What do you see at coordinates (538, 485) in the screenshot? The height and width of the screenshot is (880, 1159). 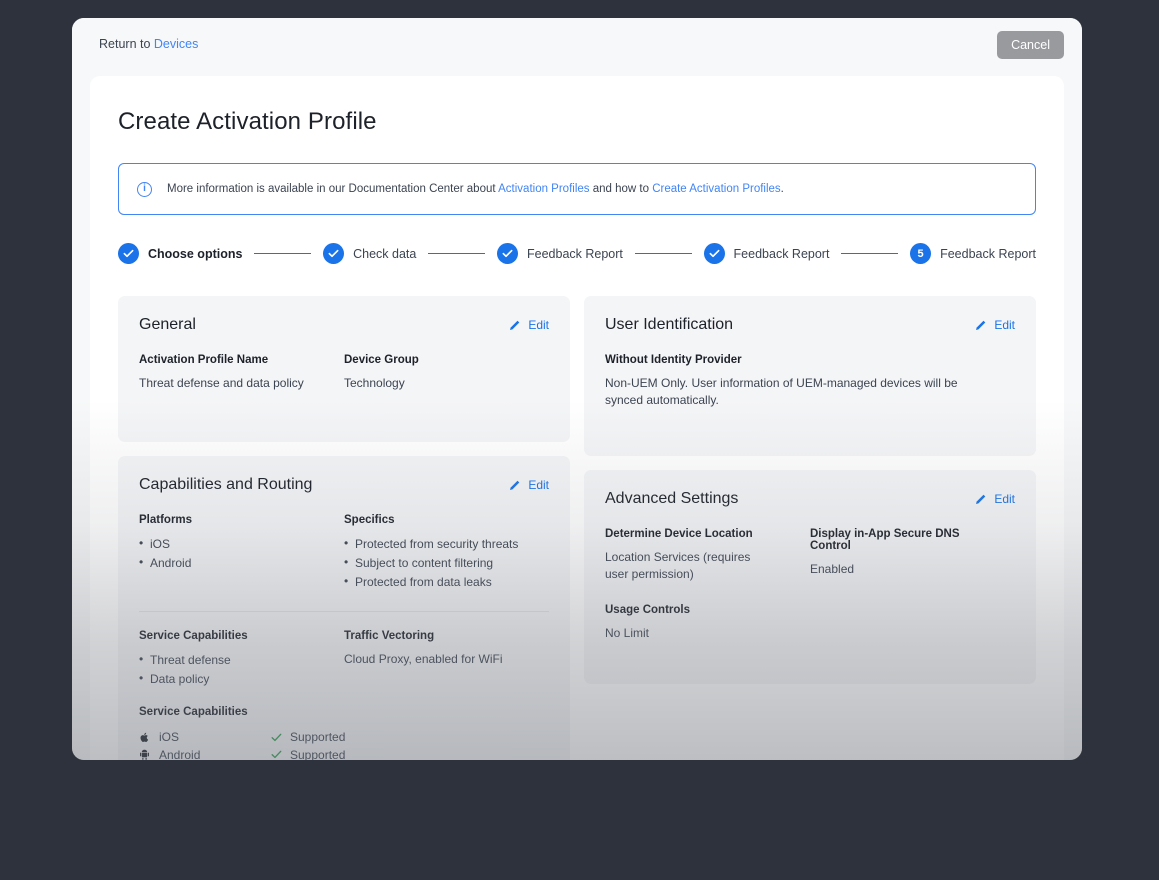 I see `edit-capabilities-label: Edit` at bounding box center [538, 485].